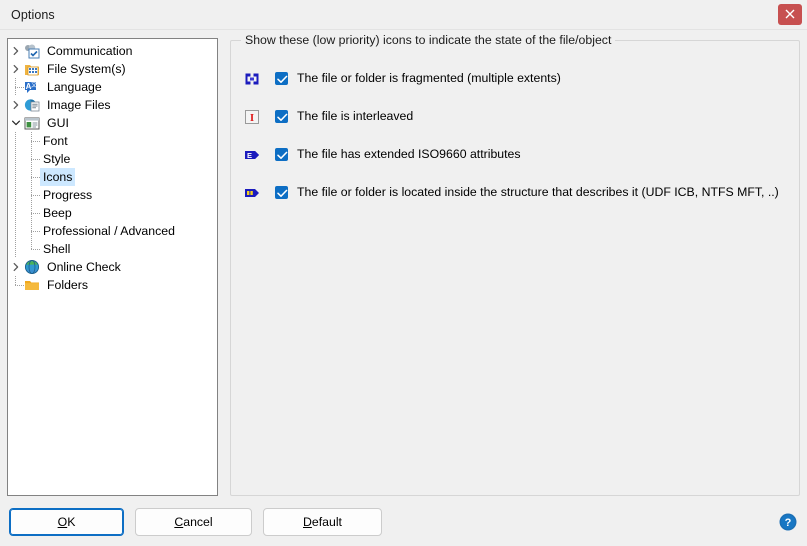 Image resolution: width=807 pixels, height=546 pixels. Describe the element at coordinates (112, 159) in the screenshot. I see `tree-item-style: Style` at that location.